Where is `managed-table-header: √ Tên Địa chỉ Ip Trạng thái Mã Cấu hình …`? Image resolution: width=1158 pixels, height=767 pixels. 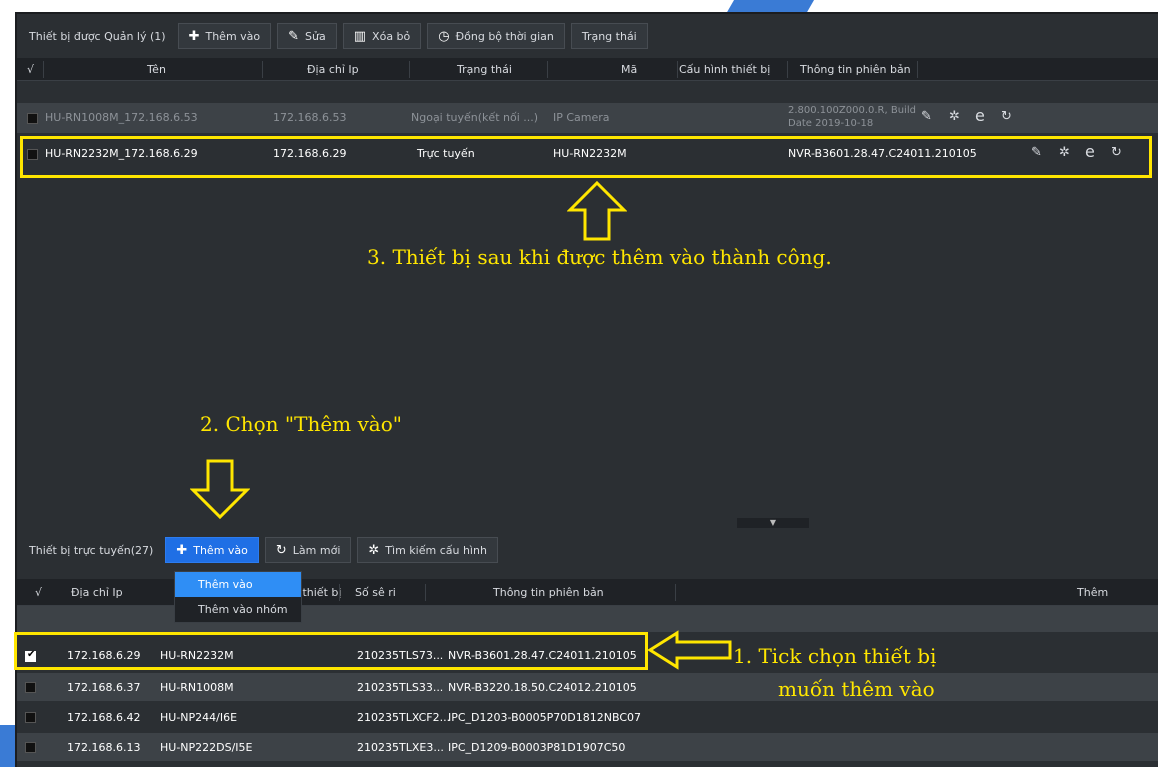 managed-table-header: √ Tên Địa chỉ Ip Trạng thái Mã Cấu hình … is located at coordinates (587, 69).